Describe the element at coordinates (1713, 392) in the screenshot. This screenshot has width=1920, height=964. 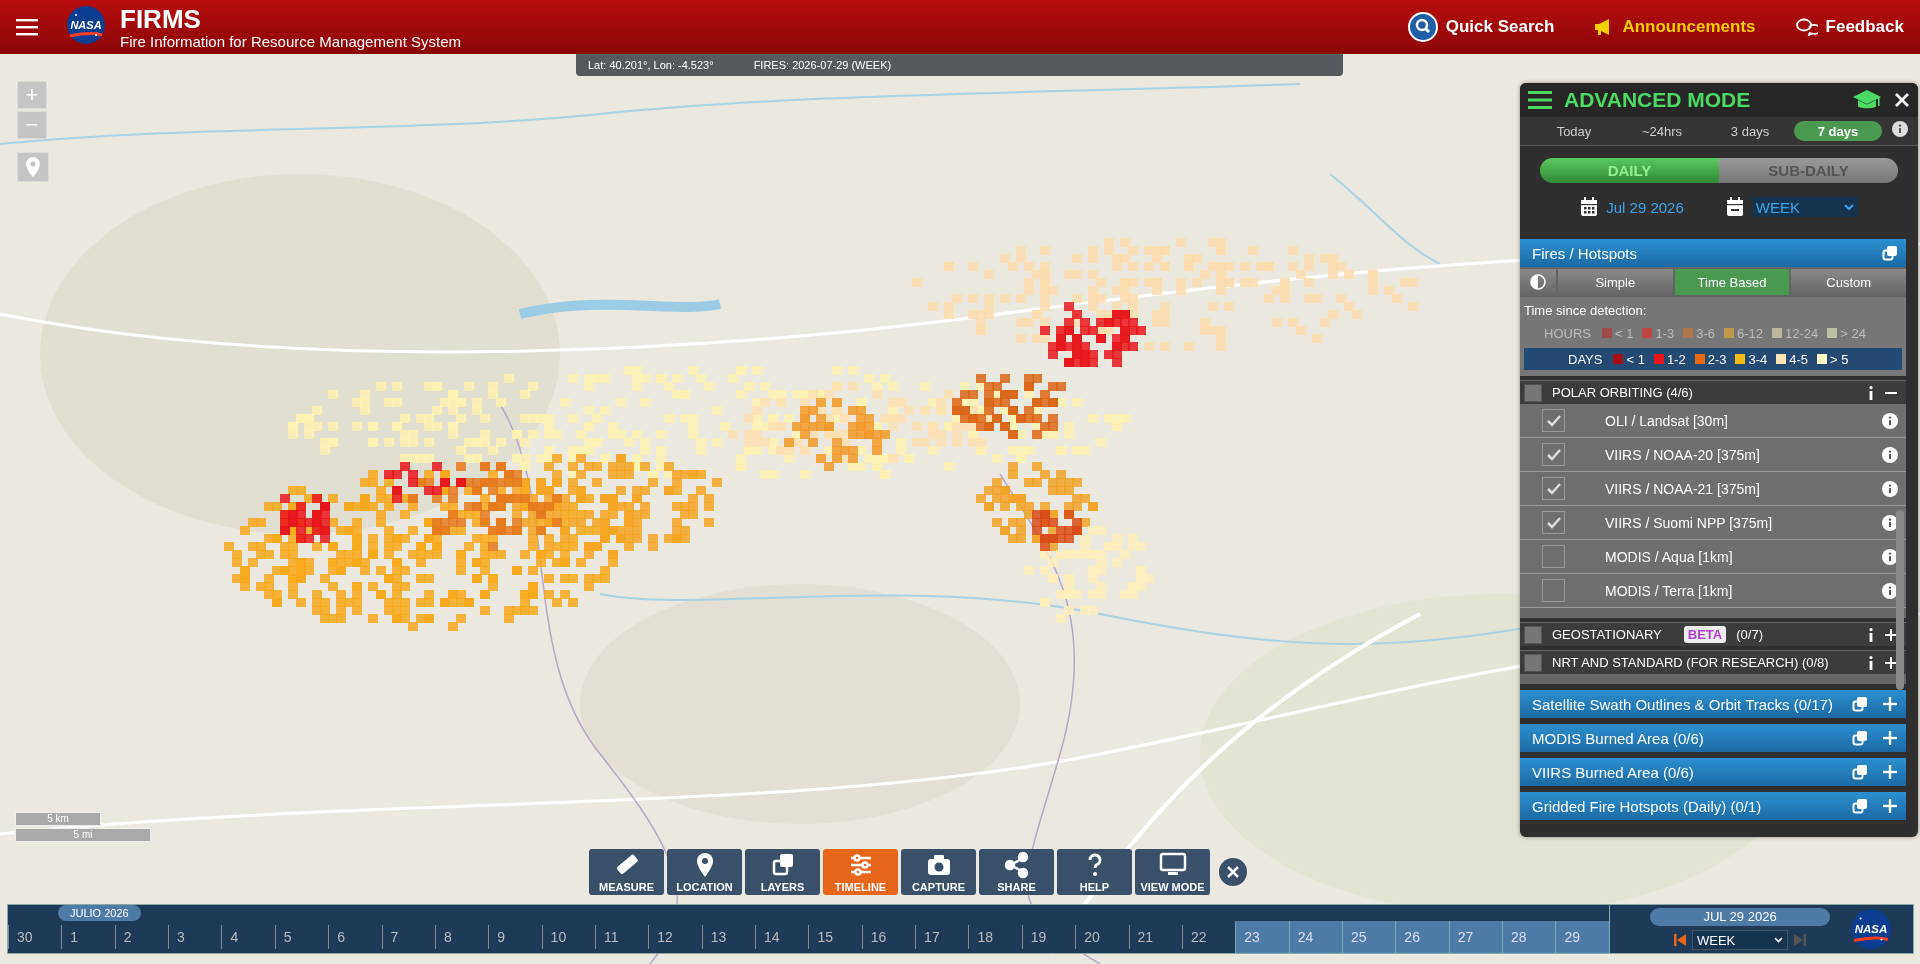
I see `group-header: POLAR ORBITING (4/6)` at that location.